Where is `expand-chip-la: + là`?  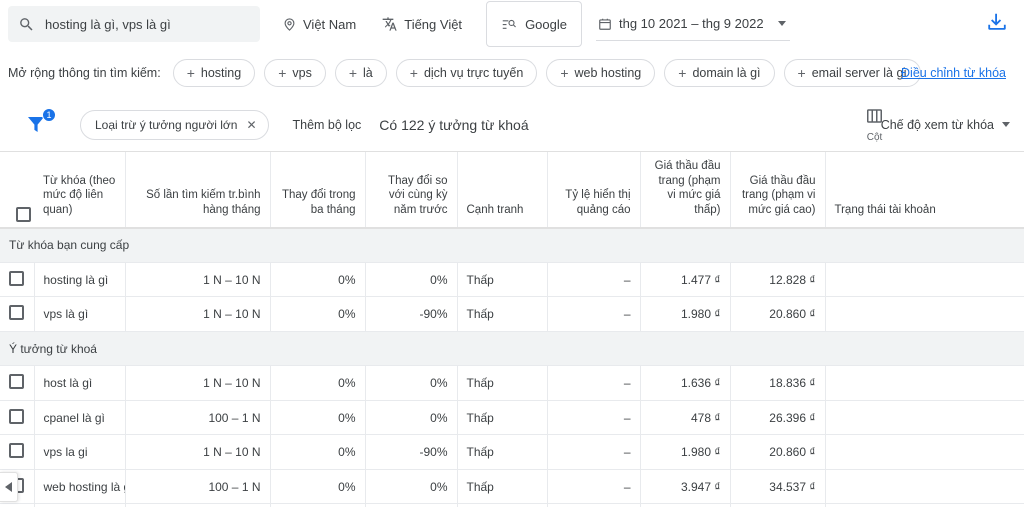 expand-chip-la: + là is located at coordinates (360, 73).